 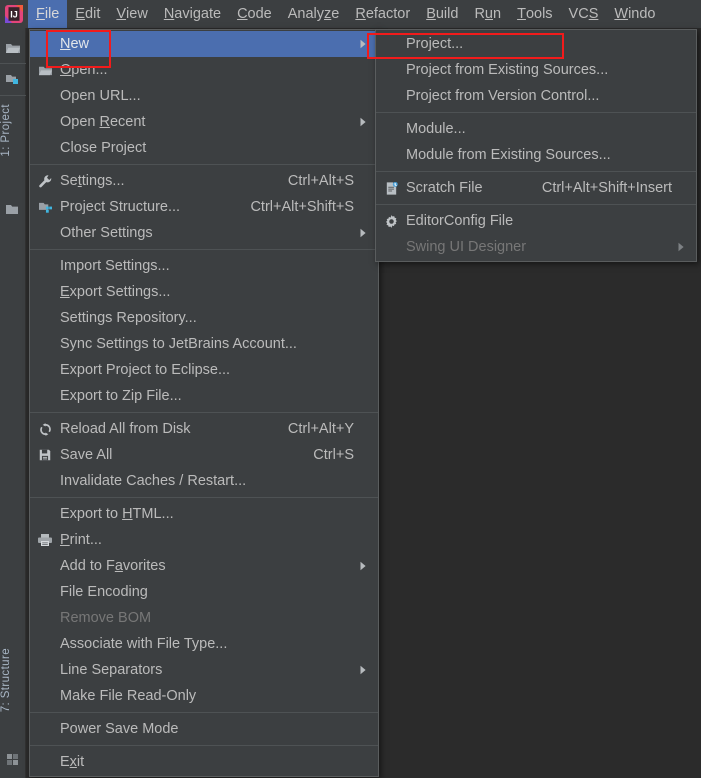 What do you see at coordinates (128, 696) in the screenshot?
I see `menu-item-label: Make File Read-Only` at bounding box center [128, 696].